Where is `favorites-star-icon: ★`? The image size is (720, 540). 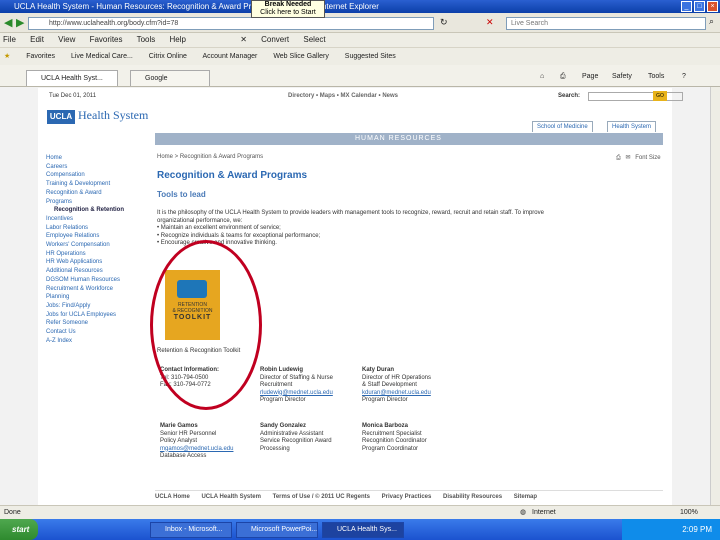
favorites-star-icon: ★ is located at coordinates (7, 56).